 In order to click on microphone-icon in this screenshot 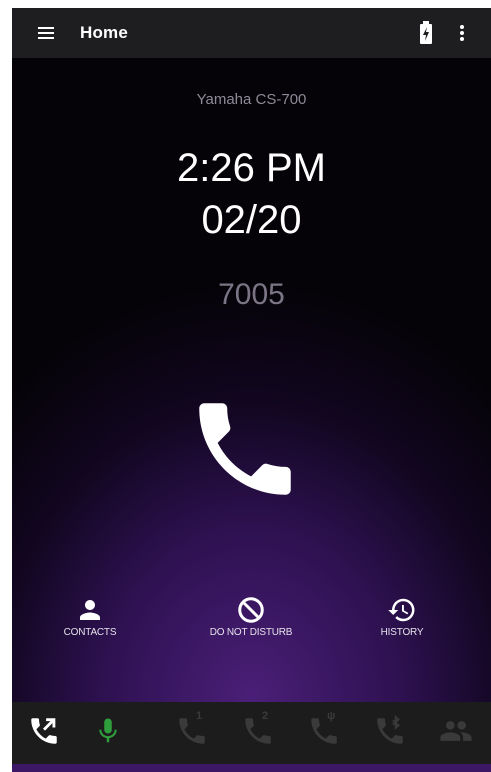, I will do `click(108, 730)`.